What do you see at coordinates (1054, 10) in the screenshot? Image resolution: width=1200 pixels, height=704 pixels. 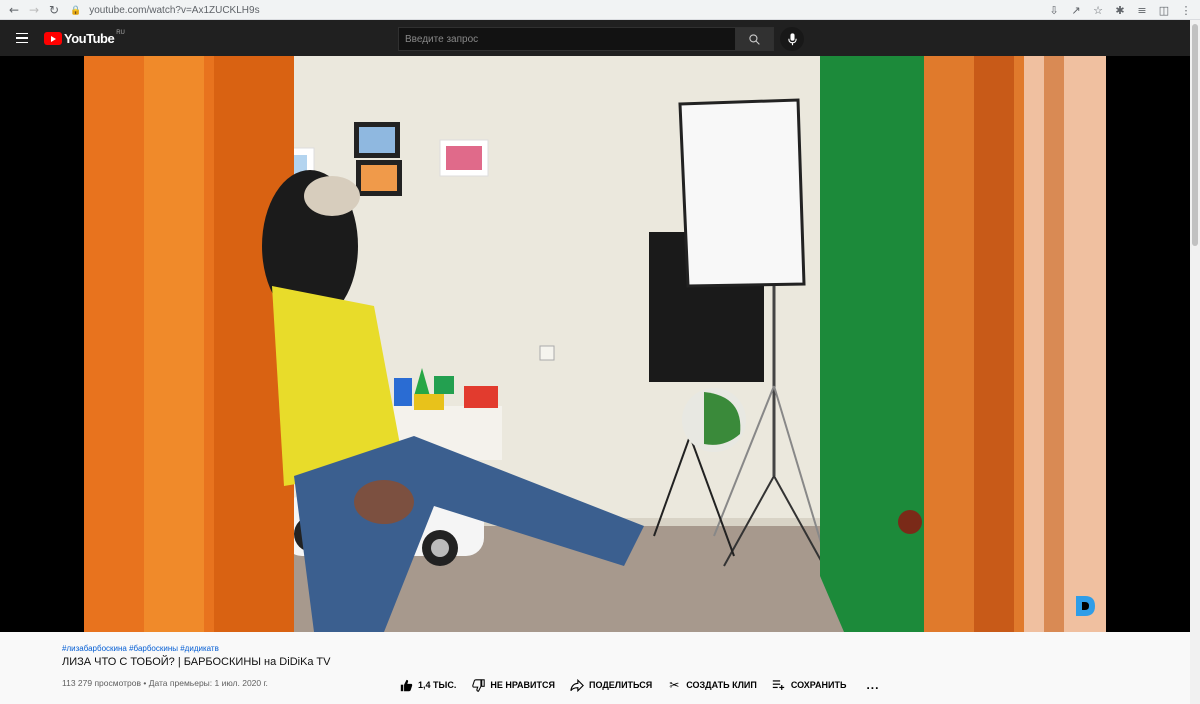 I see `install-icon: ⇩` at bounding box center [1054, 10].